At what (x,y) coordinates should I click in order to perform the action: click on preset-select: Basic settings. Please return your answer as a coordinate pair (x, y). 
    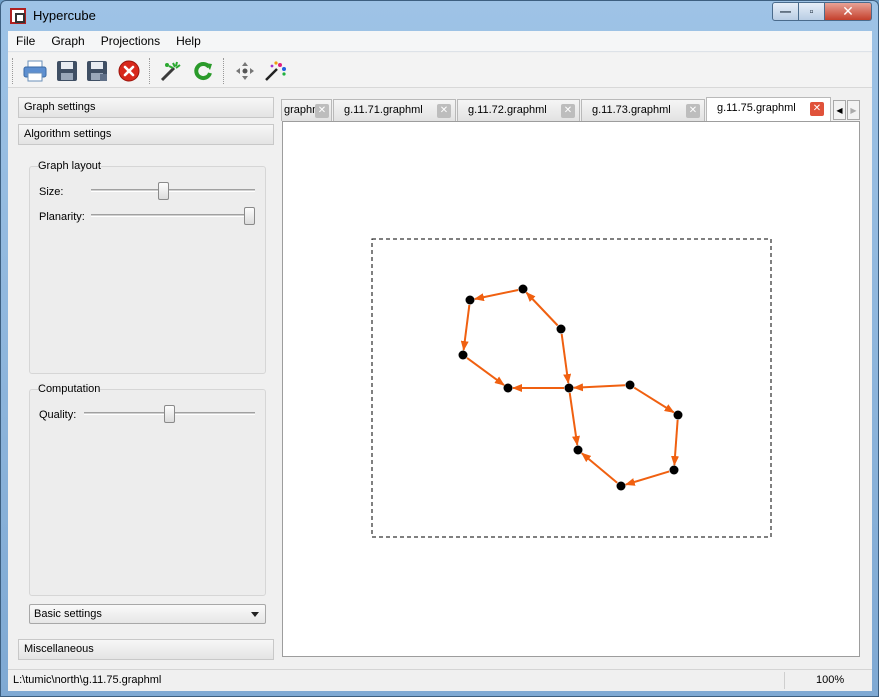
    Looking at the image, I should click on (147, 614).